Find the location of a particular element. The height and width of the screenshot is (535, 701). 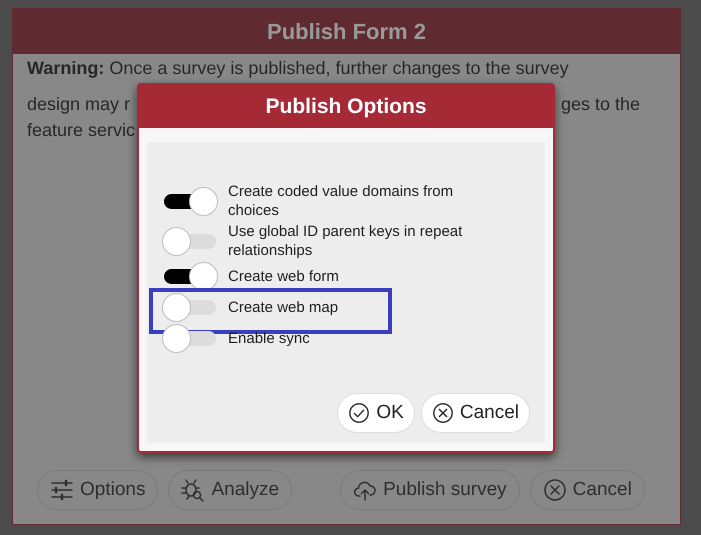

option-label: Create web map is located at coordinates (284, 307).